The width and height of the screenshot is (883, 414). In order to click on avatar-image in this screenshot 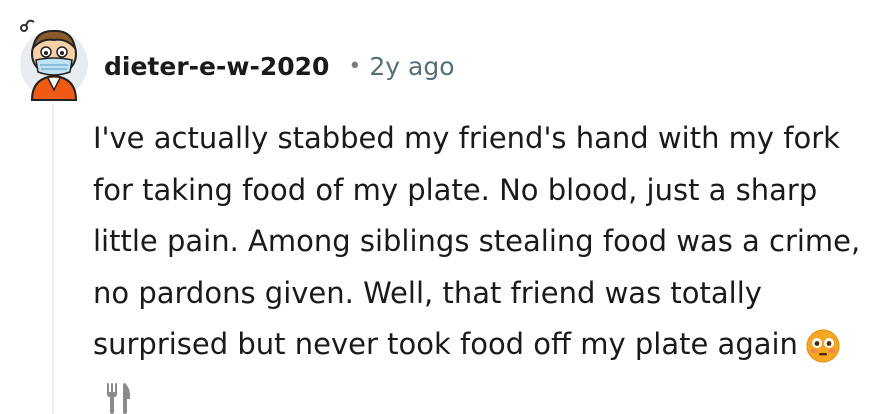, I will do `click(54, 60)`.